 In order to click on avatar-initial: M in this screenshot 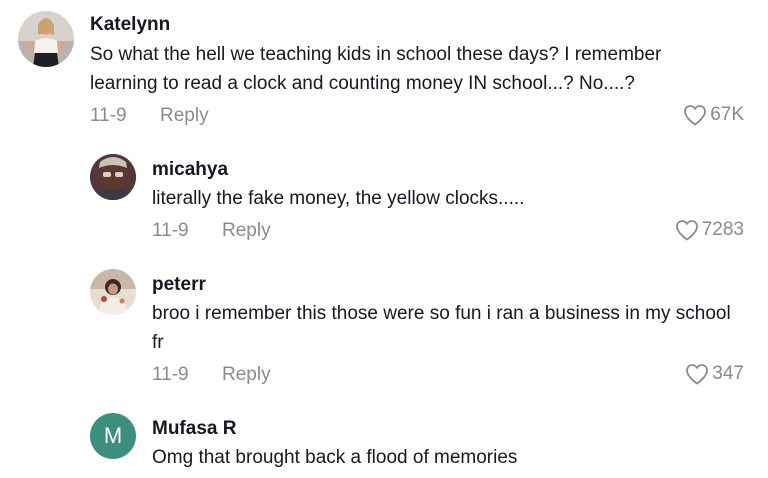, I will do `click(113, 435)`.